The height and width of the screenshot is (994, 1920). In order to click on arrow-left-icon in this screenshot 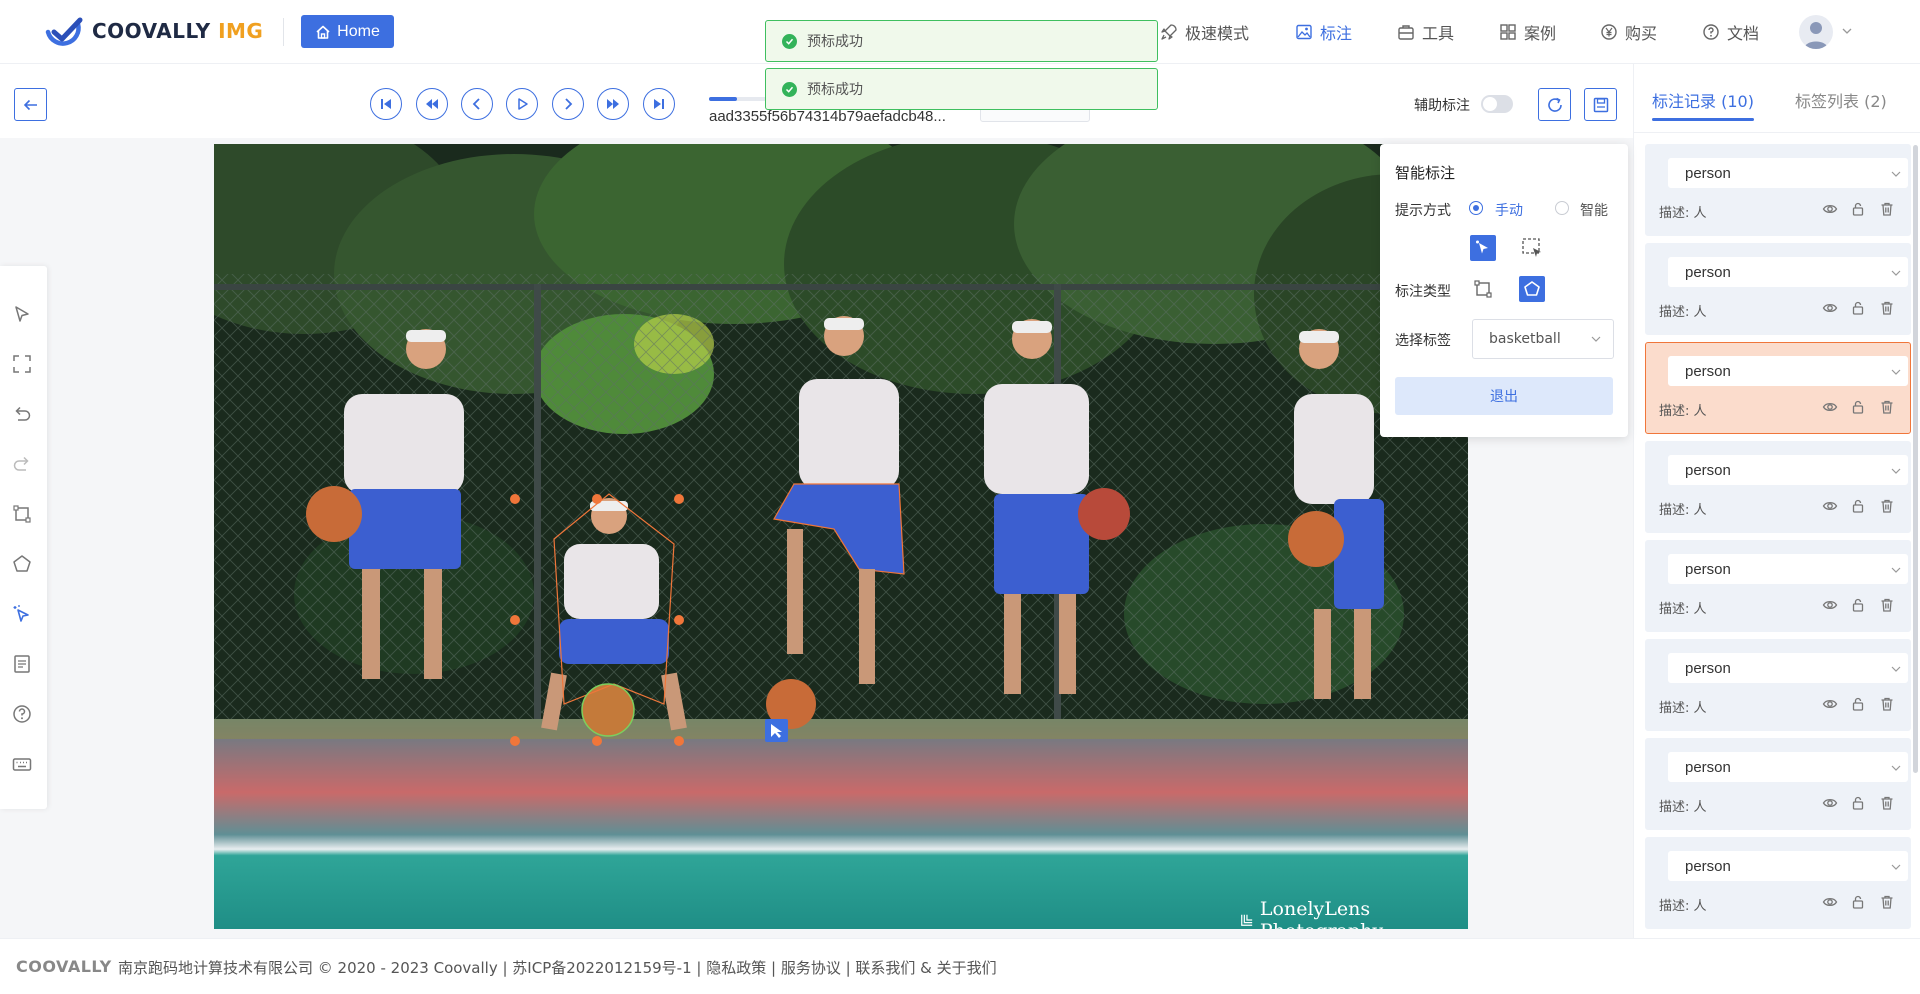, I will do `click(30, 104)`.